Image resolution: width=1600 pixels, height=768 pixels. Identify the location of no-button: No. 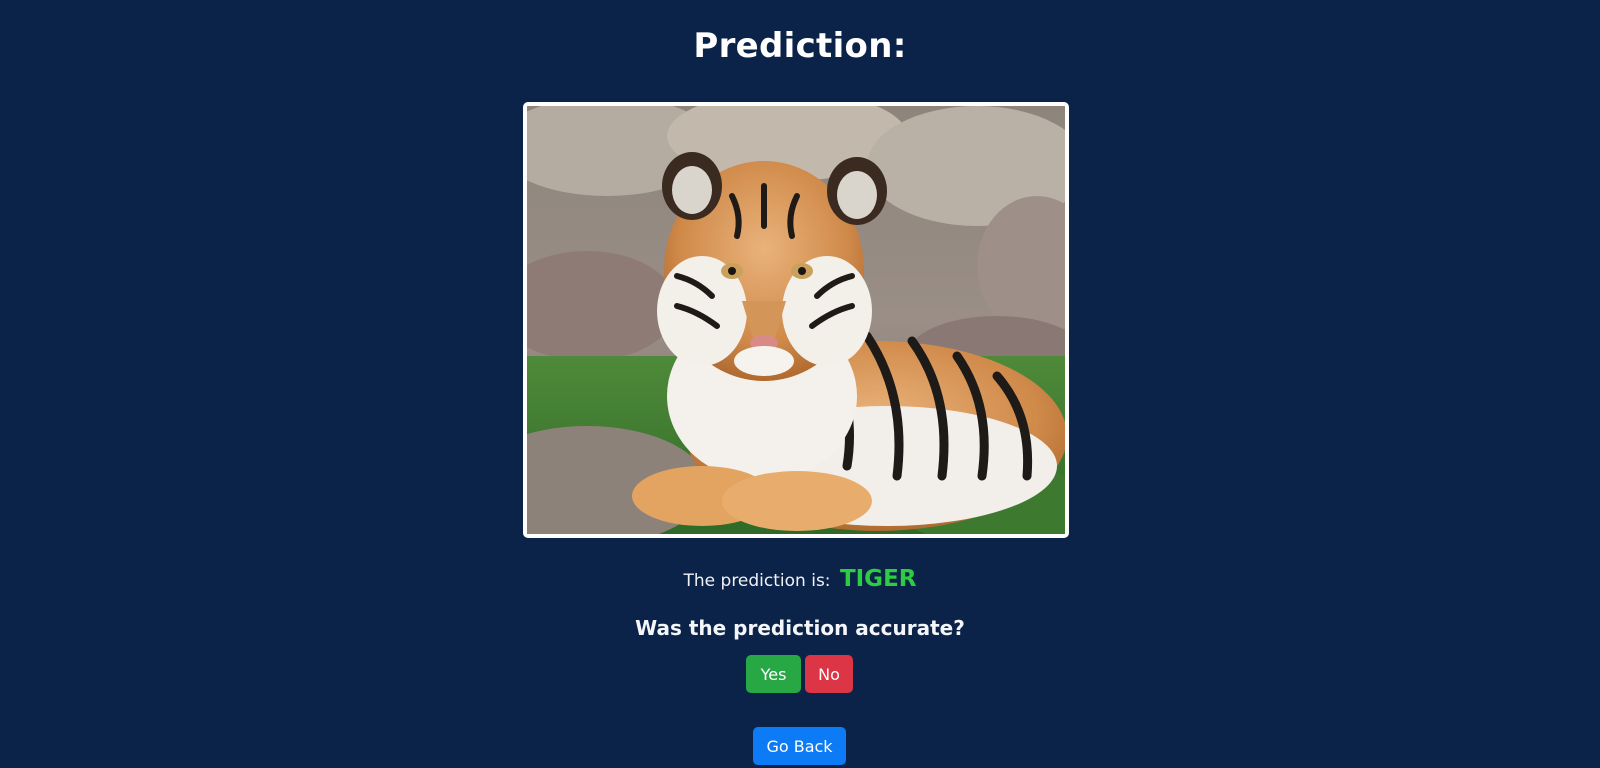
(829, 674).